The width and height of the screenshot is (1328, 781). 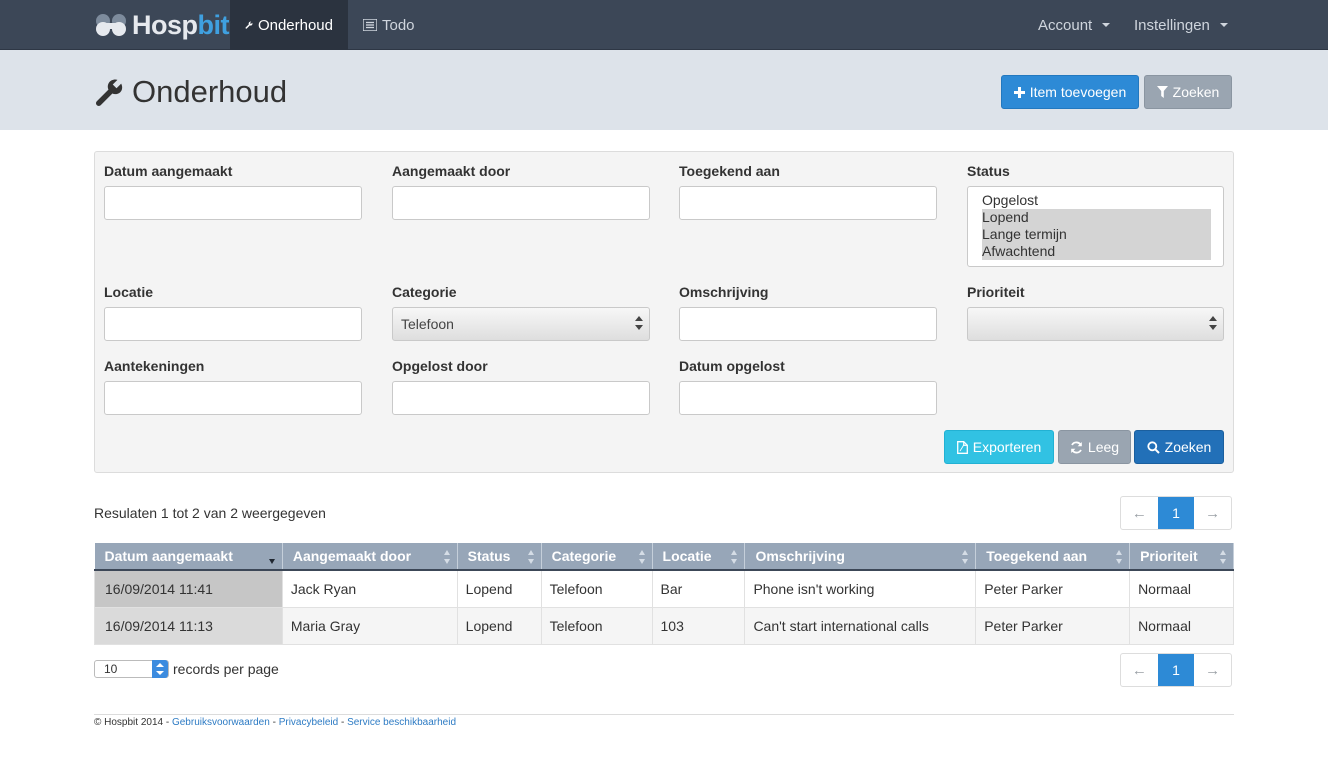 What do you see at coordinates (168, 171) in the screenshot?
I see `datum-aangemaakt-label: Datum aangemaakt` at bounding box center [168, 171].